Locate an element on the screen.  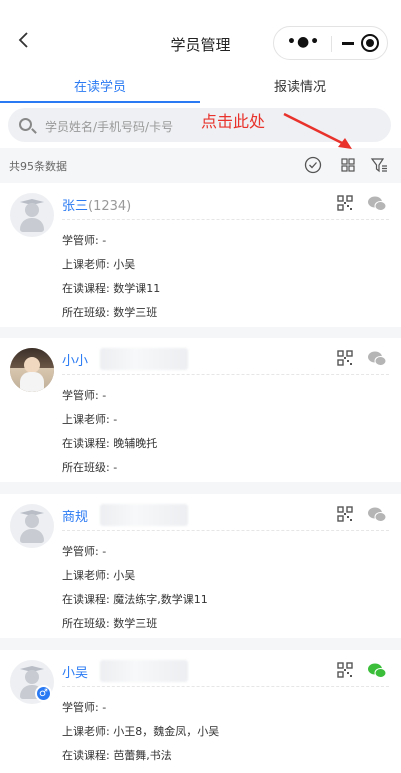
student-name: 商规 is located at coordinates (75, 515).